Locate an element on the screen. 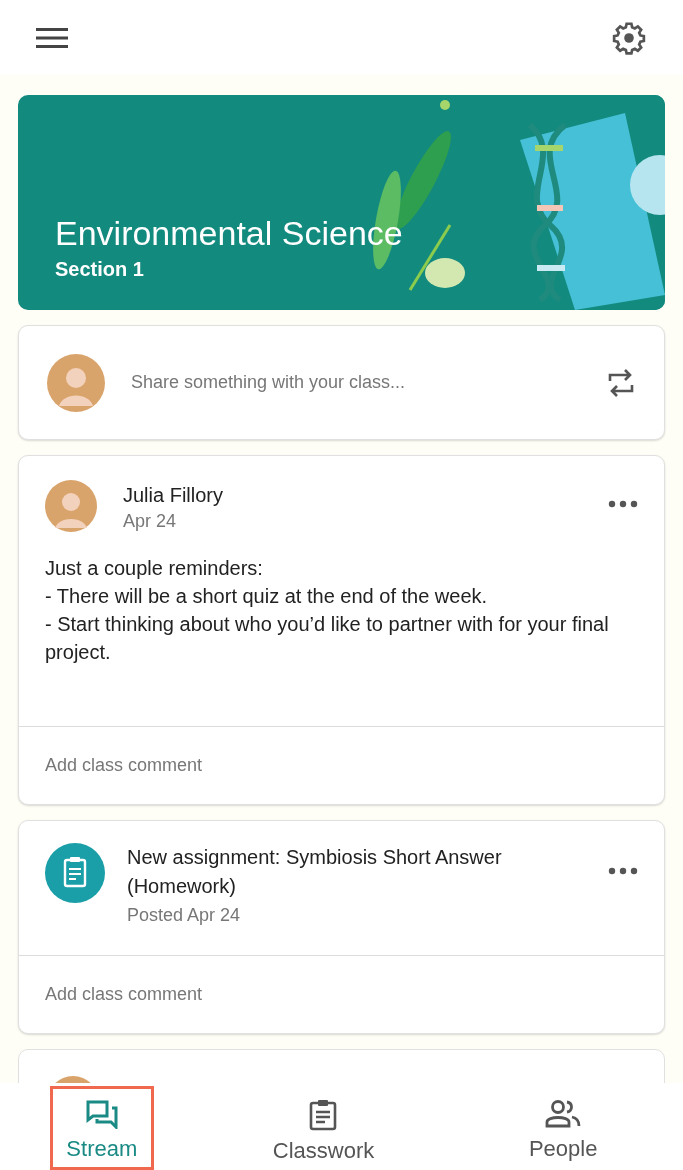  chat-icon is located at coordinates (101, 1114).